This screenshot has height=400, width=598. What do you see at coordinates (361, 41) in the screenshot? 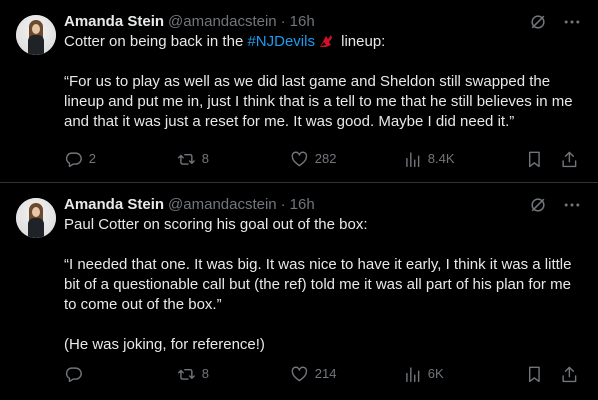
I see `tweet-trail-text: lineup:` at bounding box center [361, 41].